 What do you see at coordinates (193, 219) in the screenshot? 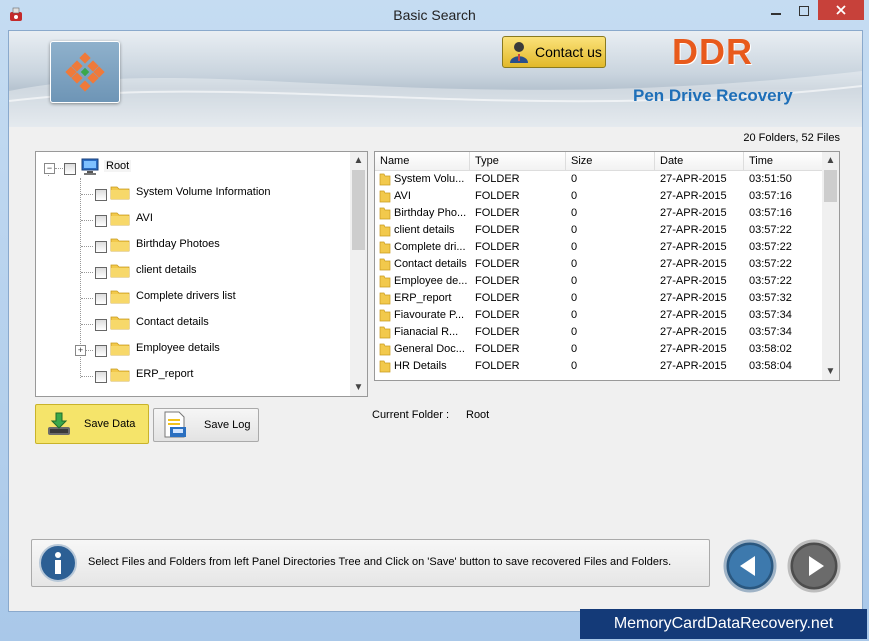
I see `tree-node: AVI` at bounding box center [193, 219].